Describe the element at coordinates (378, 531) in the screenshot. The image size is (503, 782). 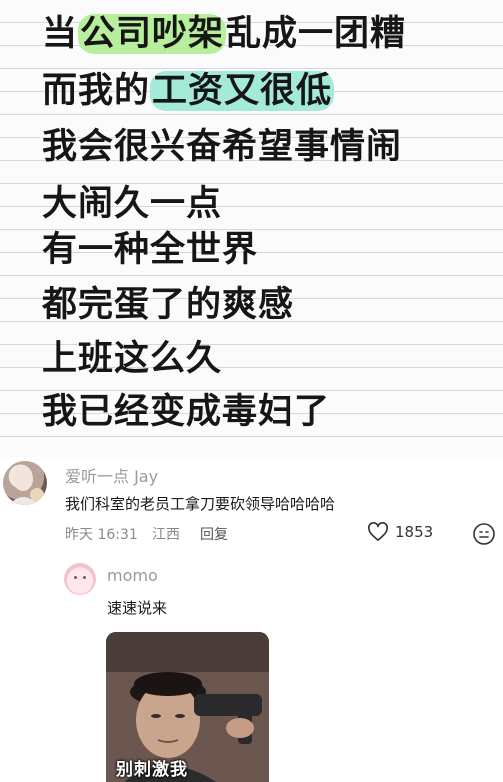
I see `heart-outline-icon` at that location.